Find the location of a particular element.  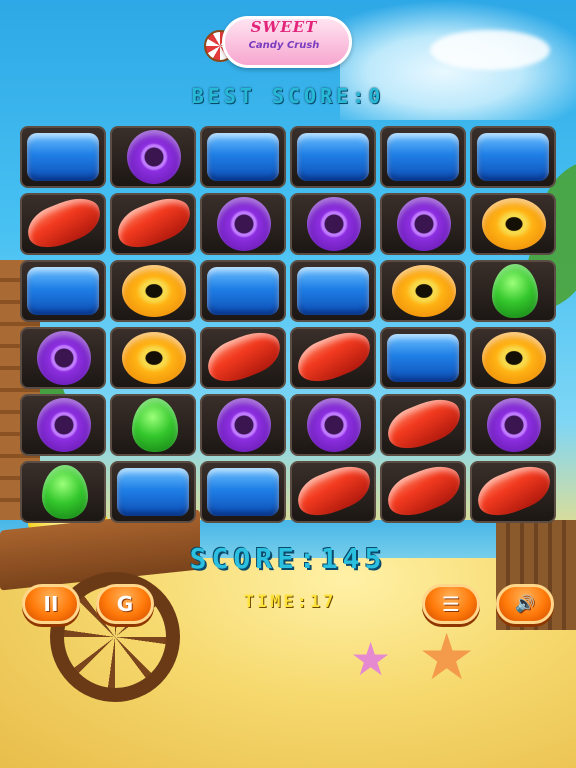

starfish-orange-icon: ★ is located at coordinates (447, 658).